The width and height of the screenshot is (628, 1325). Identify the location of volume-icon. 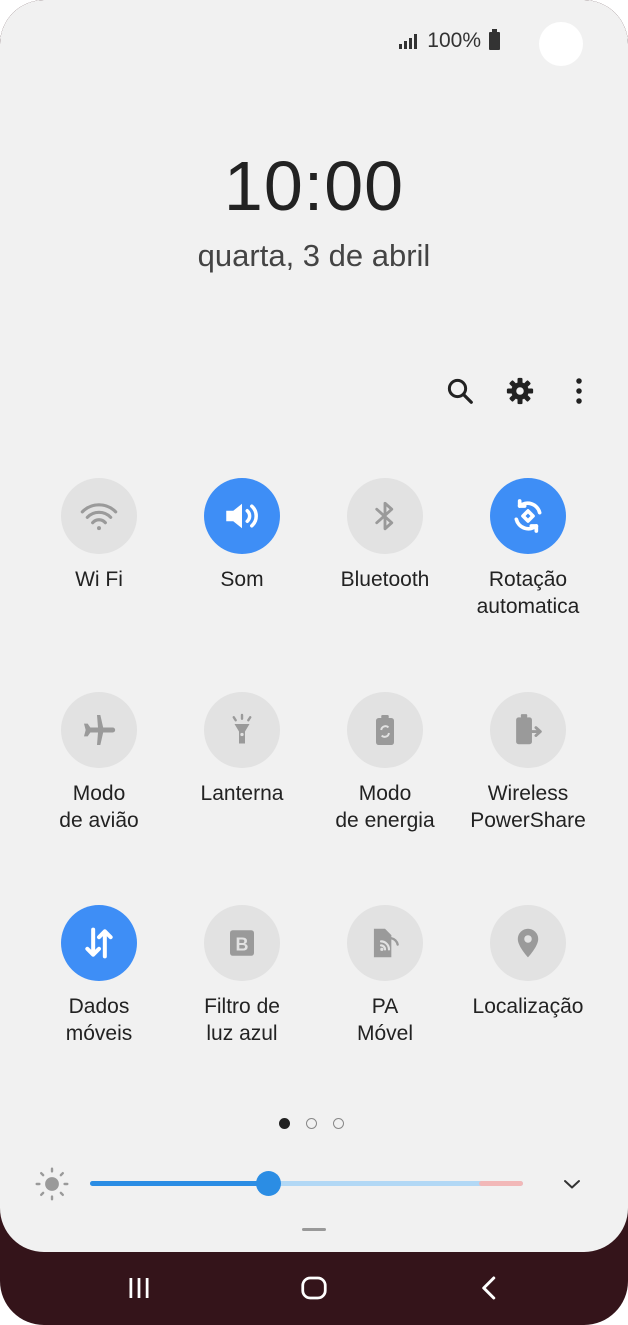
(242, 516).